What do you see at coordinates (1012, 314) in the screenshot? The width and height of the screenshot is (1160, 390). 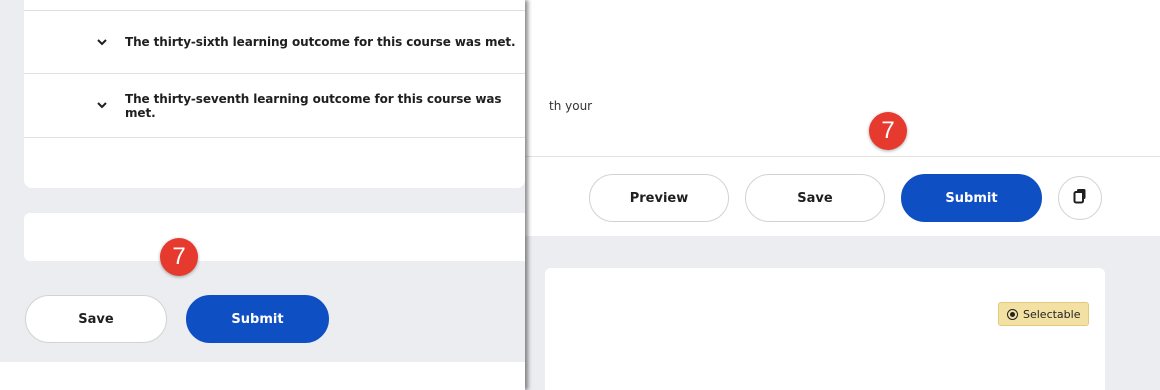 I see `radio-selected-icon` at bounding box center [1012, 314].